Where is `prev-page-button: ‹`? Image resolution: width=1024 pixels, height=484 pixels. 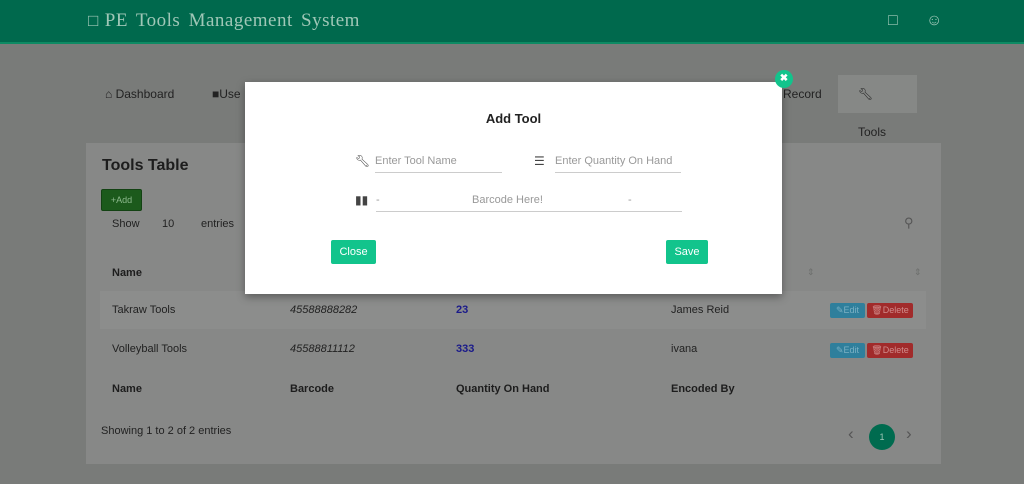
prev-page-button: ‹ is located at coordinates (851, 434).